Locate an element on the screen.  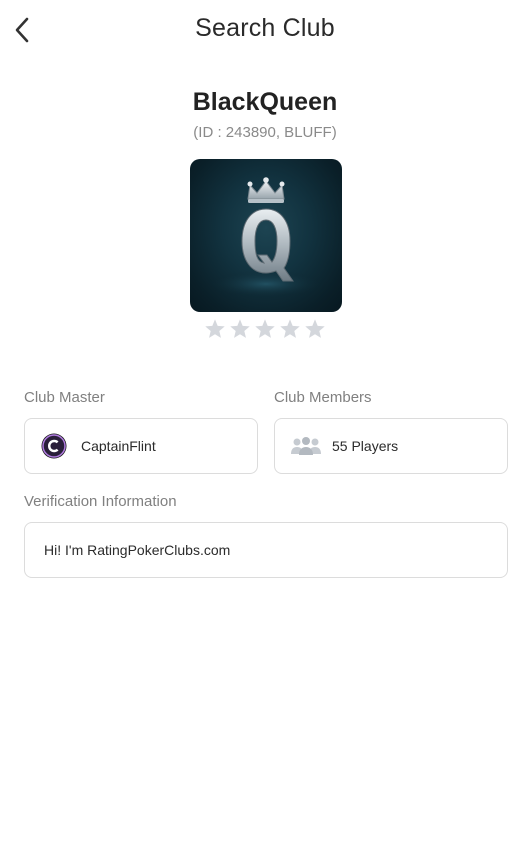
club-master-name: CaptainFlint is located at coordinates (118, 446).